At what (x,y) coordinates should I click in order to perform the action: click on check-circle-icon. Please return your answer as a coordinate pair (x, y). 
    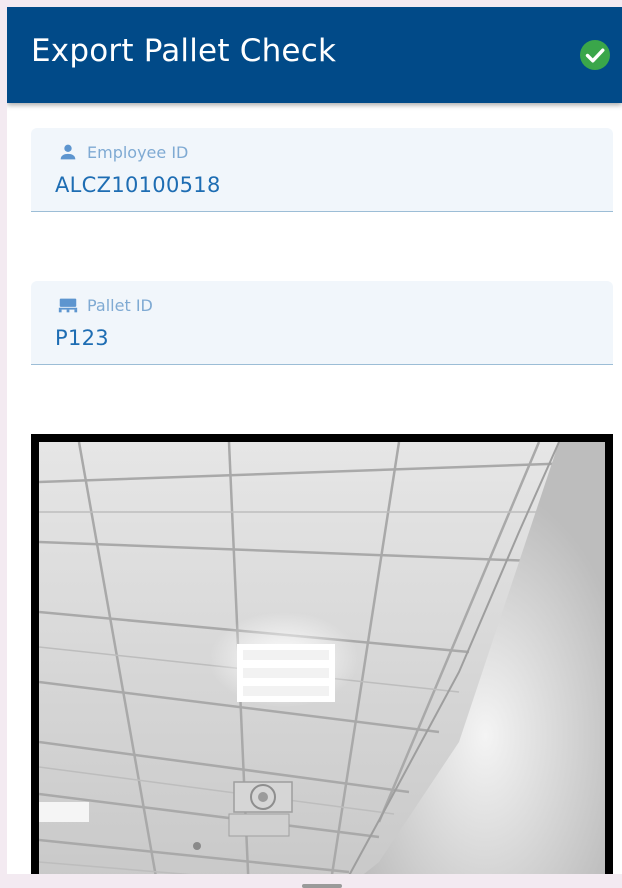
    Looking at the image, I should click on (595, 55).